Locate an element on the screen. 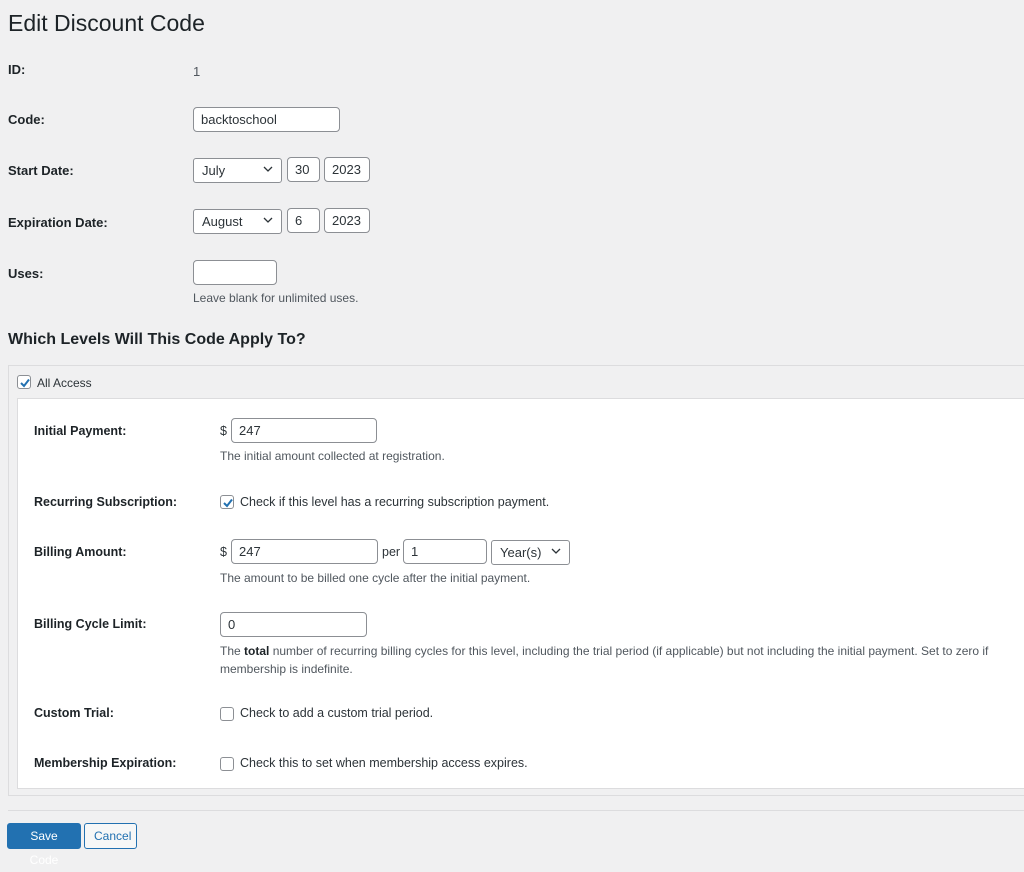 The image size is (1024, 872). initial-payment-label: Initial Payment: is located at coordinates (80, 431).